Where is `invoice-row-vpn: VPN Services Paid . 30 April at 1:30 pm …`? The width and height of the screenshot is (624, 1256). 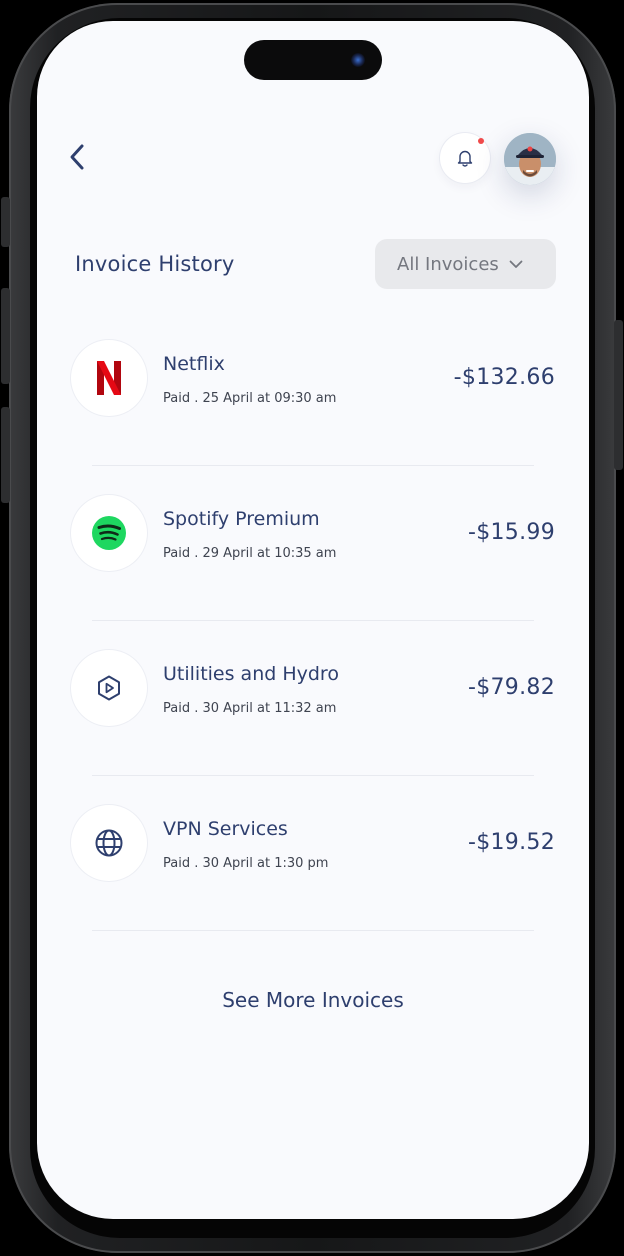 invoice-row-vpn: VPN Services Paid . 30 April at 1:30 pm … is located at coordinates (313, 853).